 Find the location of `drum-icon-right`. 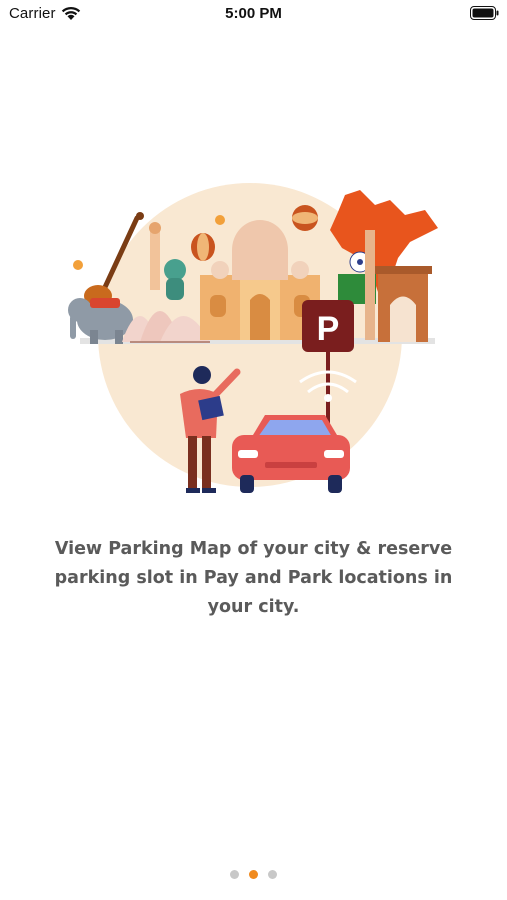

drum-icon-right is located at coordinates (305, 218).